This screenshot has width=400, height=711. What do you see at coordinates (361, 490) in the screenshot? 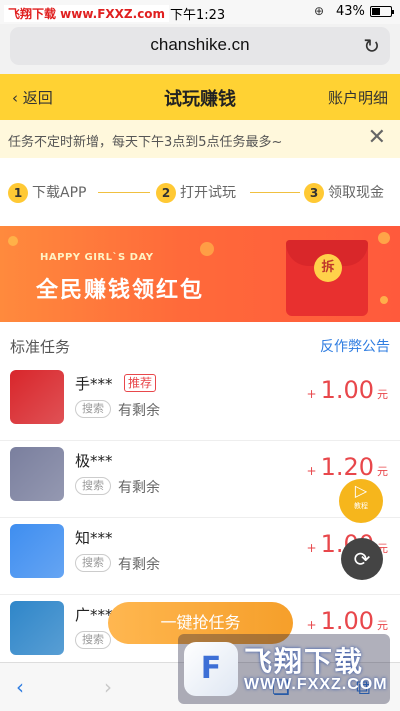
I see `play-icon: ▷` at bounding box center [361, 490].